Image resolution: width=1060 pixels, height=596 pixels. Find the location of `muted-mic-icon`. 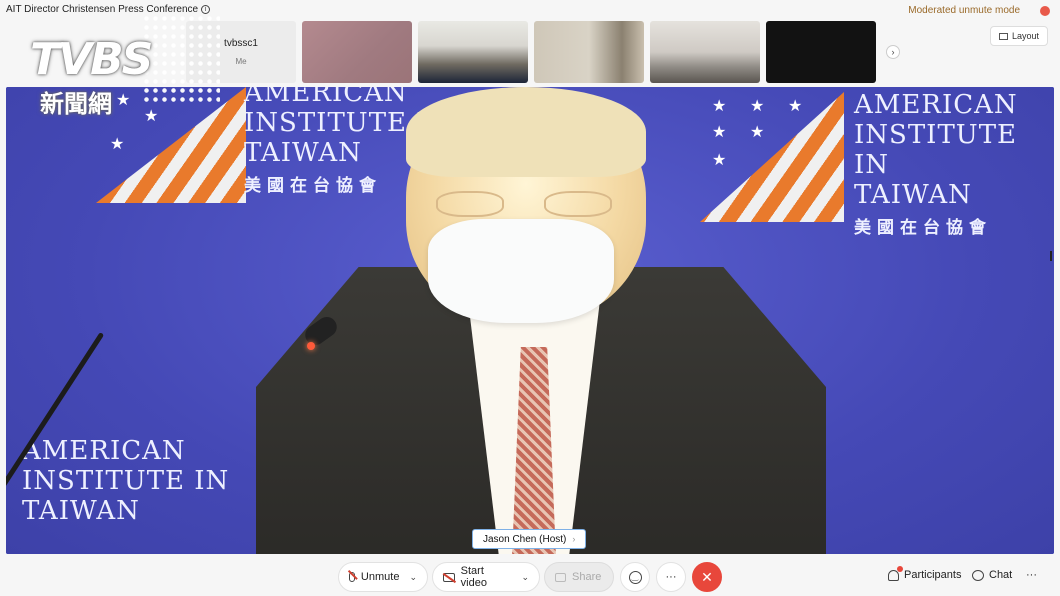

muted-mic-icon is located at coordinates (352, 577).